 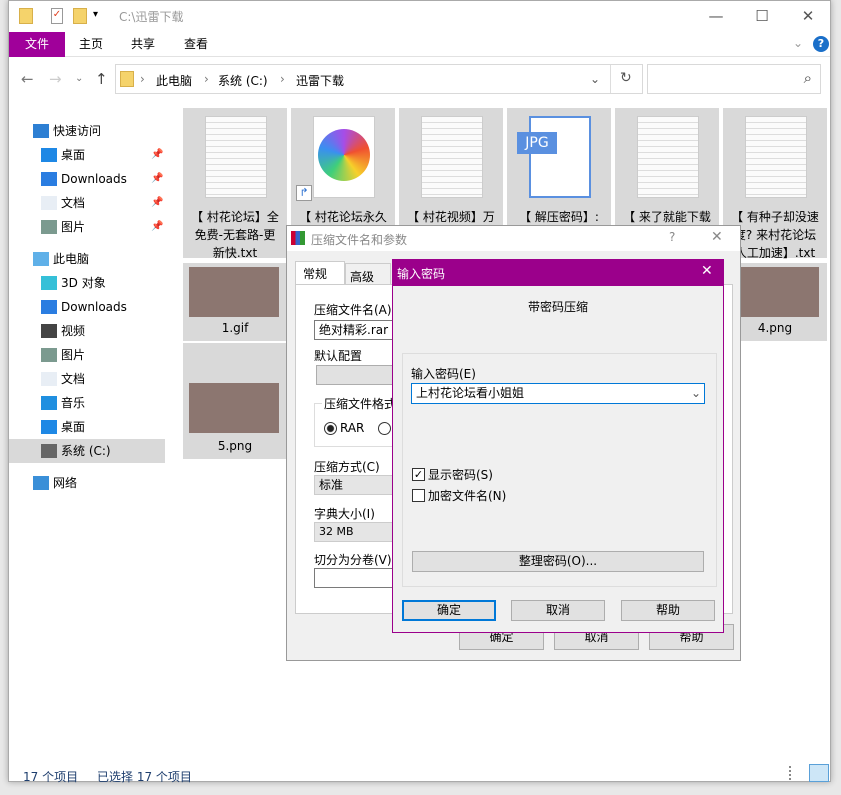 What do you see at coordinates (79, 78) in the screenshot?
I see `recent-locations-button: ⌄` at bounding box center [79, 78].